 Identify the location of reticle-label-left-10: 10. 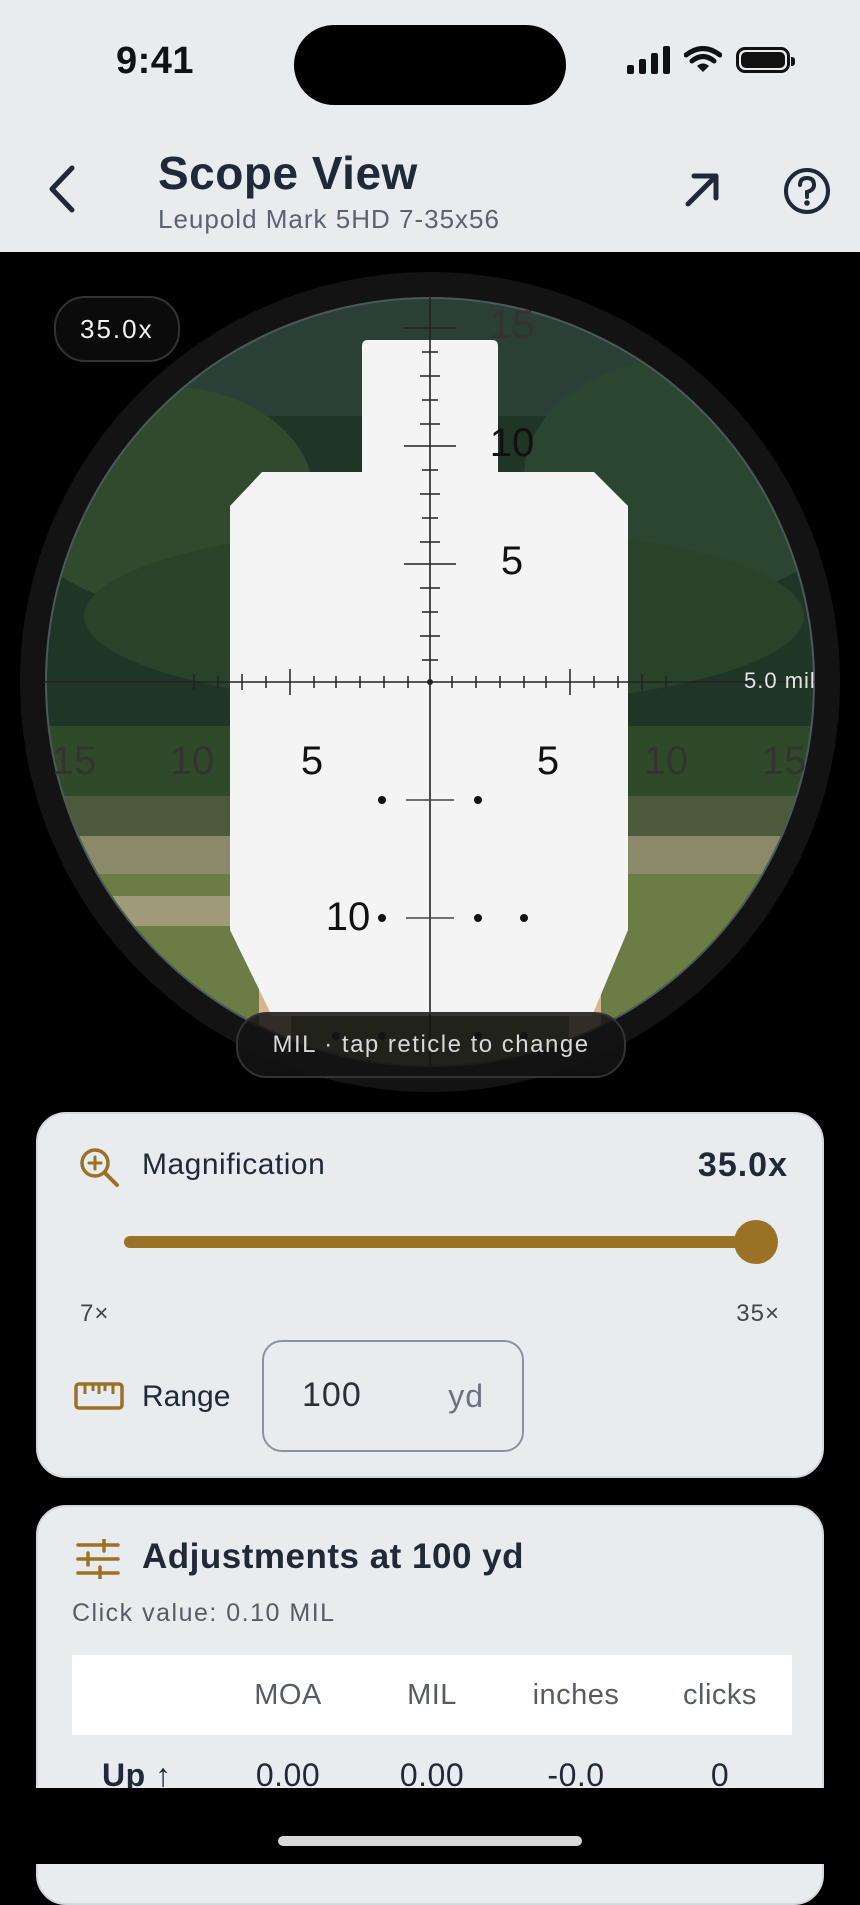
(192, 761).